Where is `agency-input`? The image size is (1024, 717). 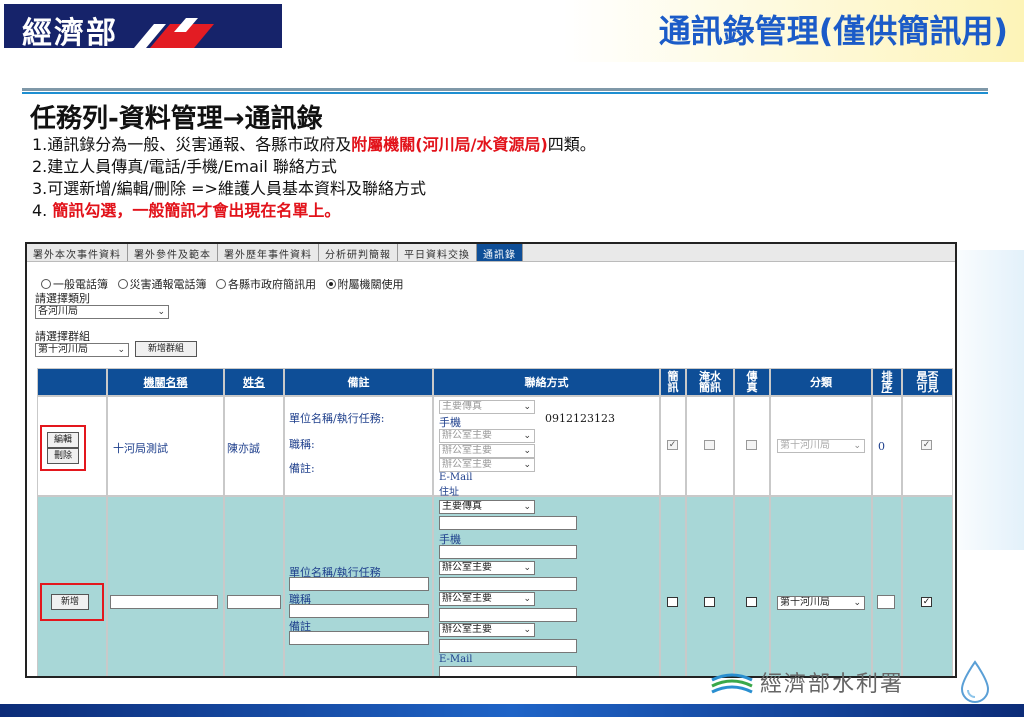
agency-input is located at coordinates (164, 602).